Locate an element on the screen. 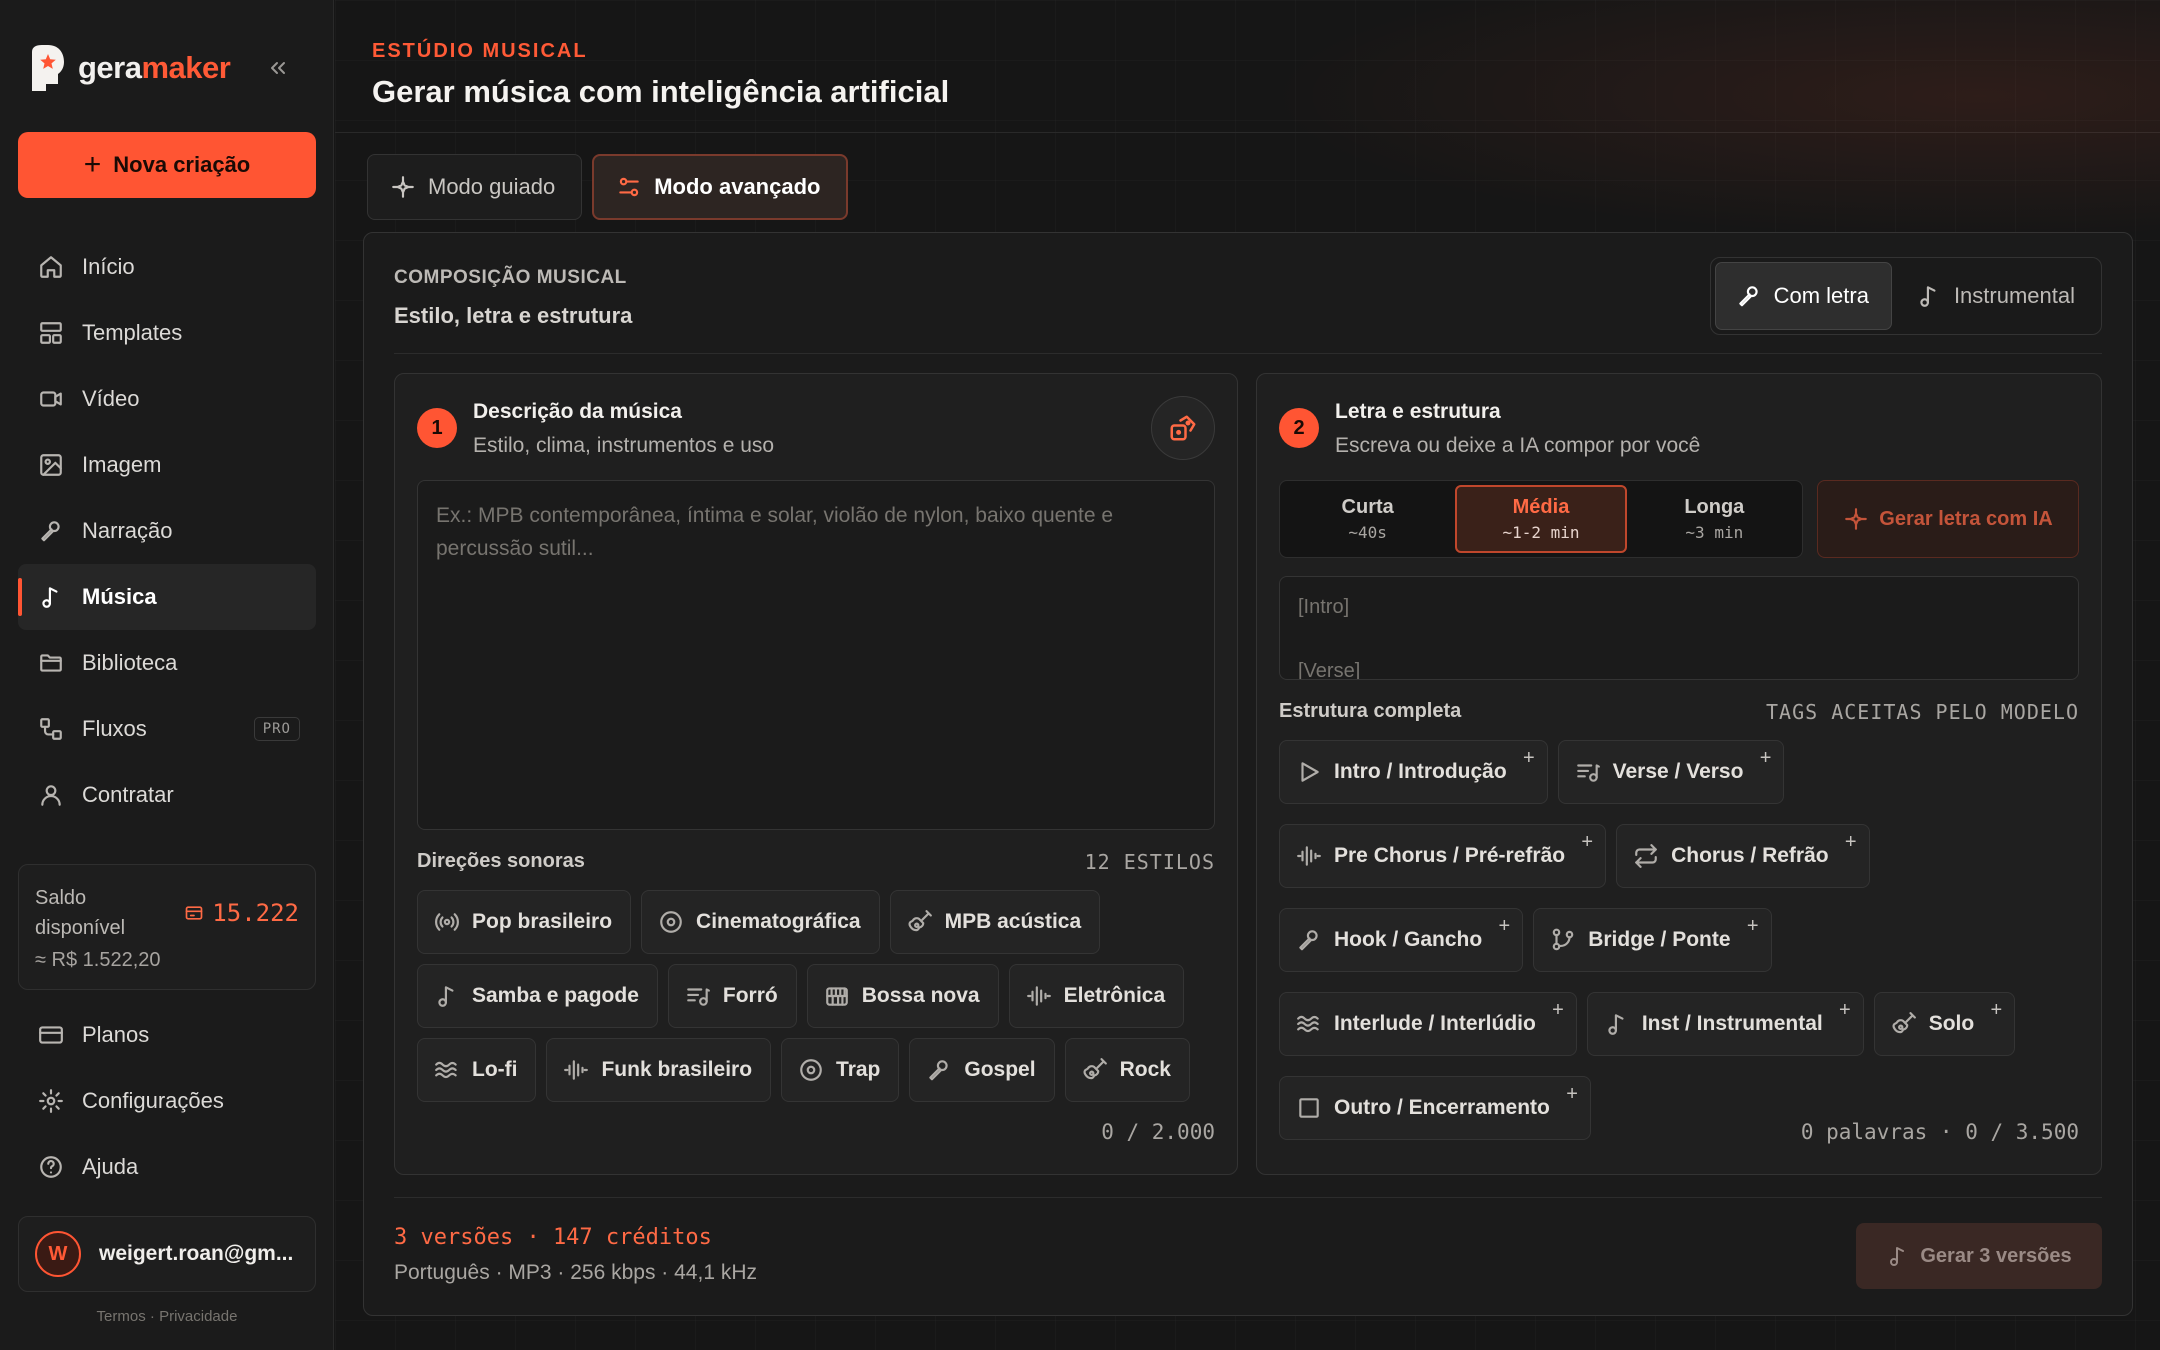 Image resolution: width=2160 pixels, height=1350 pixels. sidebar-item-configuracoes: Configurações is located at coordinates (167, 1101).